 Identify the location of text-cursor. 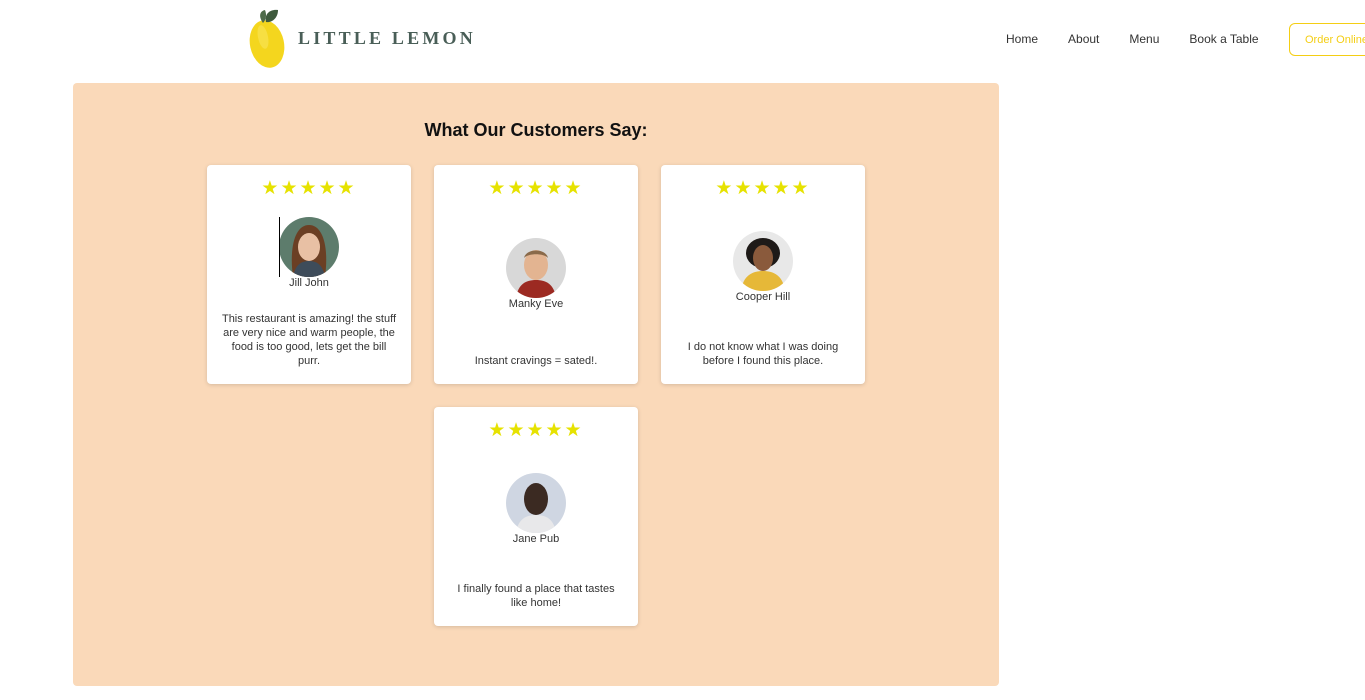
(279, 247).